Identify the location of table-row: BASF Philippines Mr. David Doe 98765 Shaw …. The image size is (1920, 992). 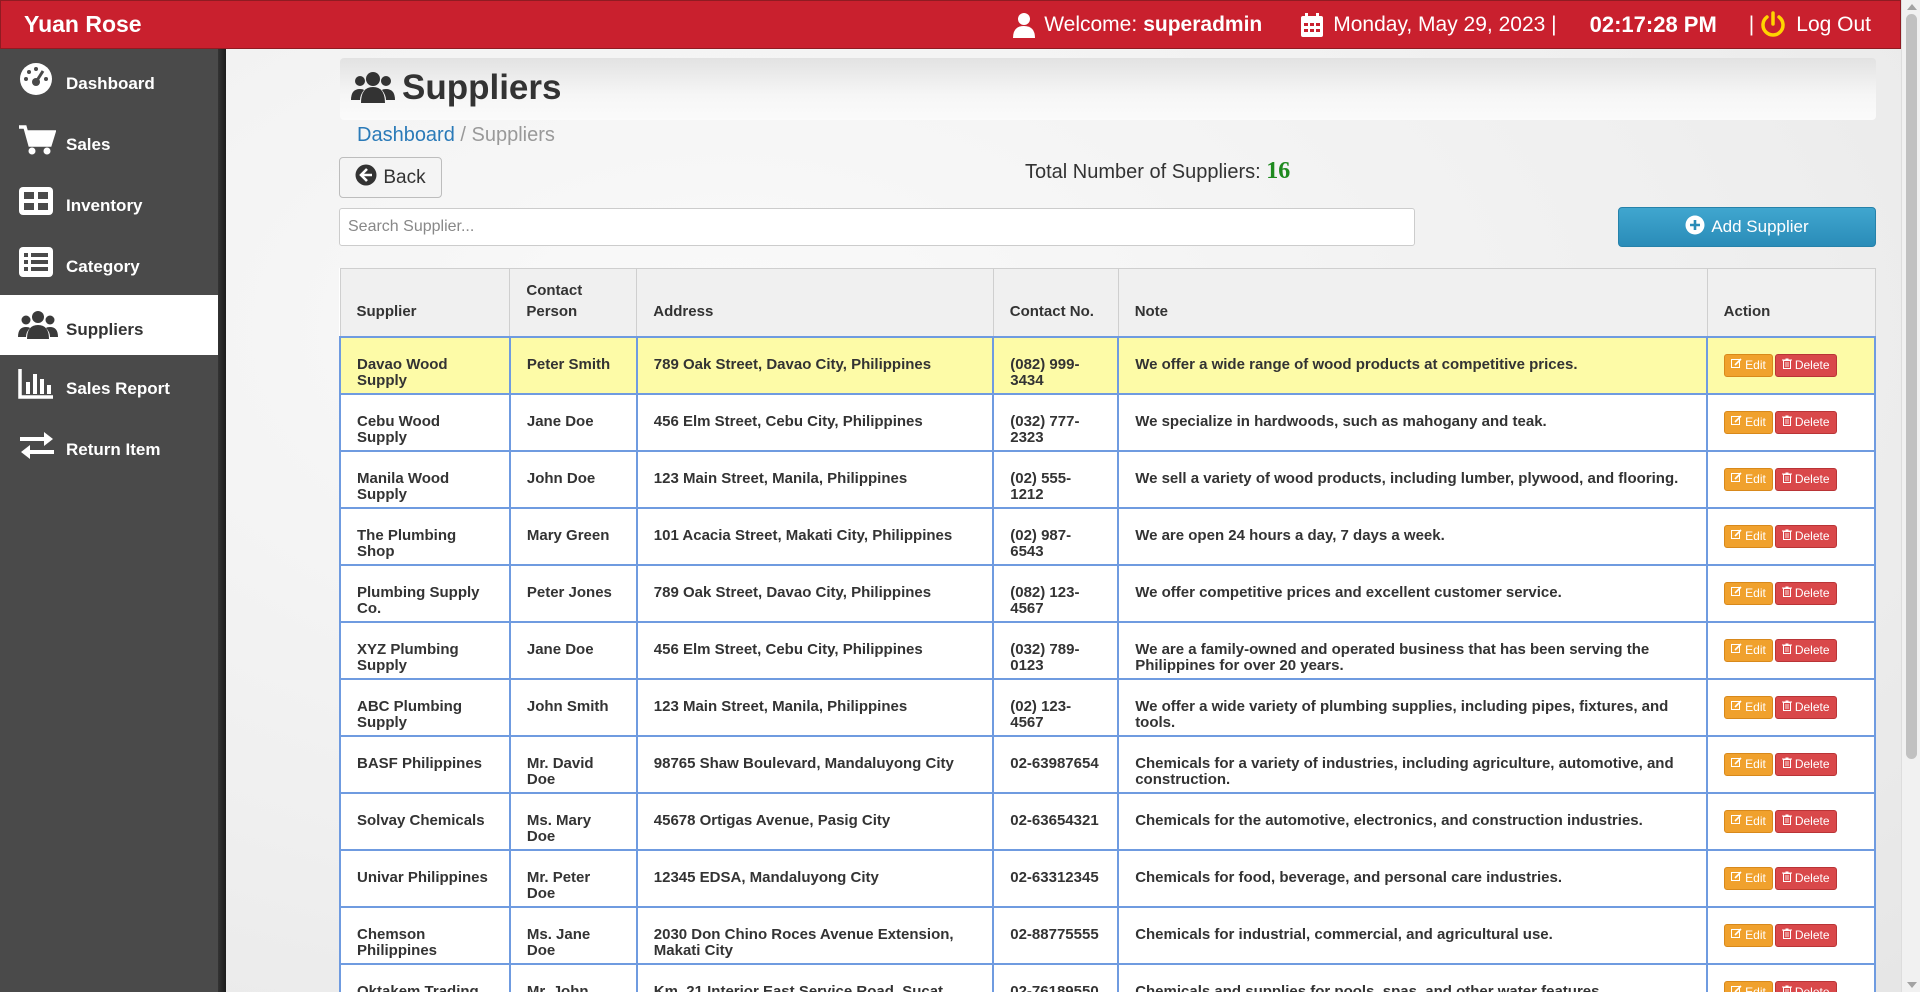
(1107, 764).